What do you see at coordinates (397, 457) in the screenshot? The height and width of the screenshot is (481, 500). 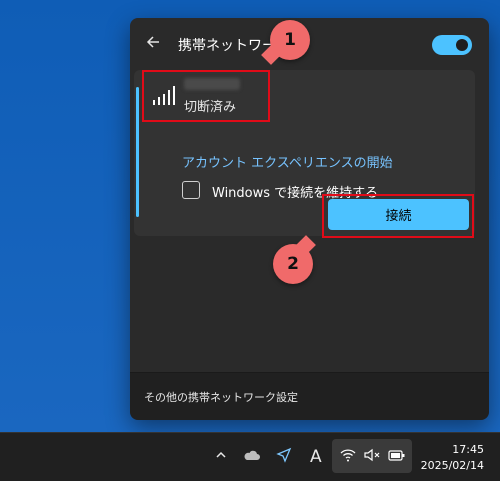 I see `battery-icon` at bounding box center [397, 457].